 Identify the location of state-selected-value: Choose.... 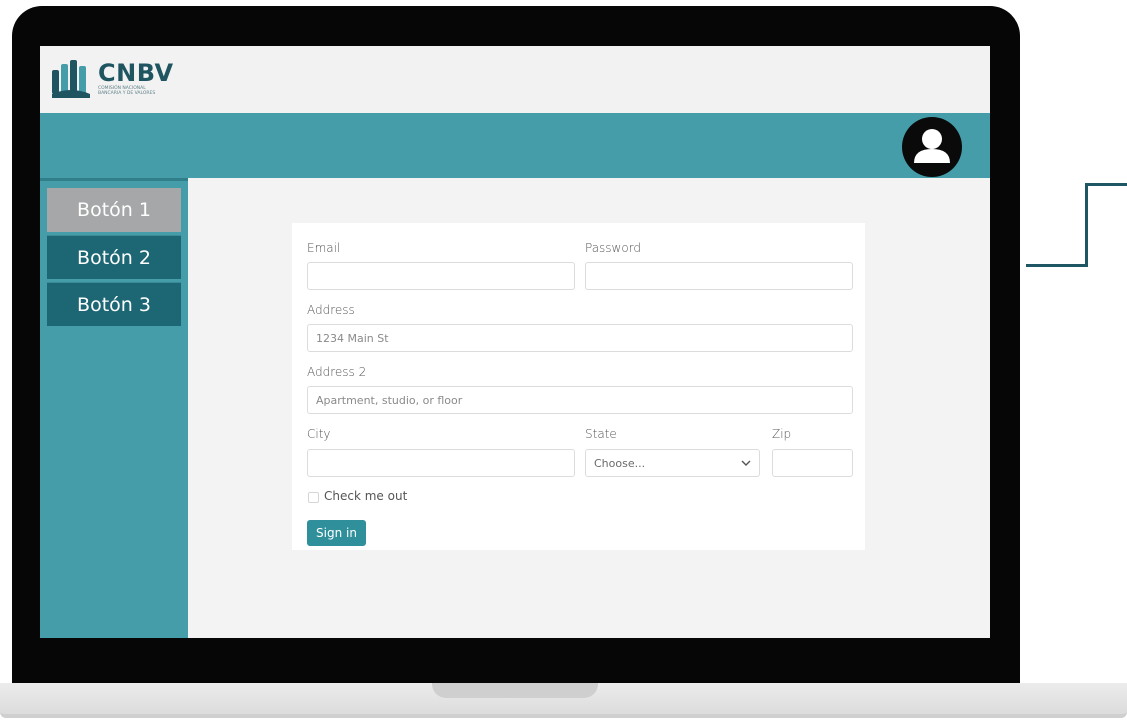
(620, 463).